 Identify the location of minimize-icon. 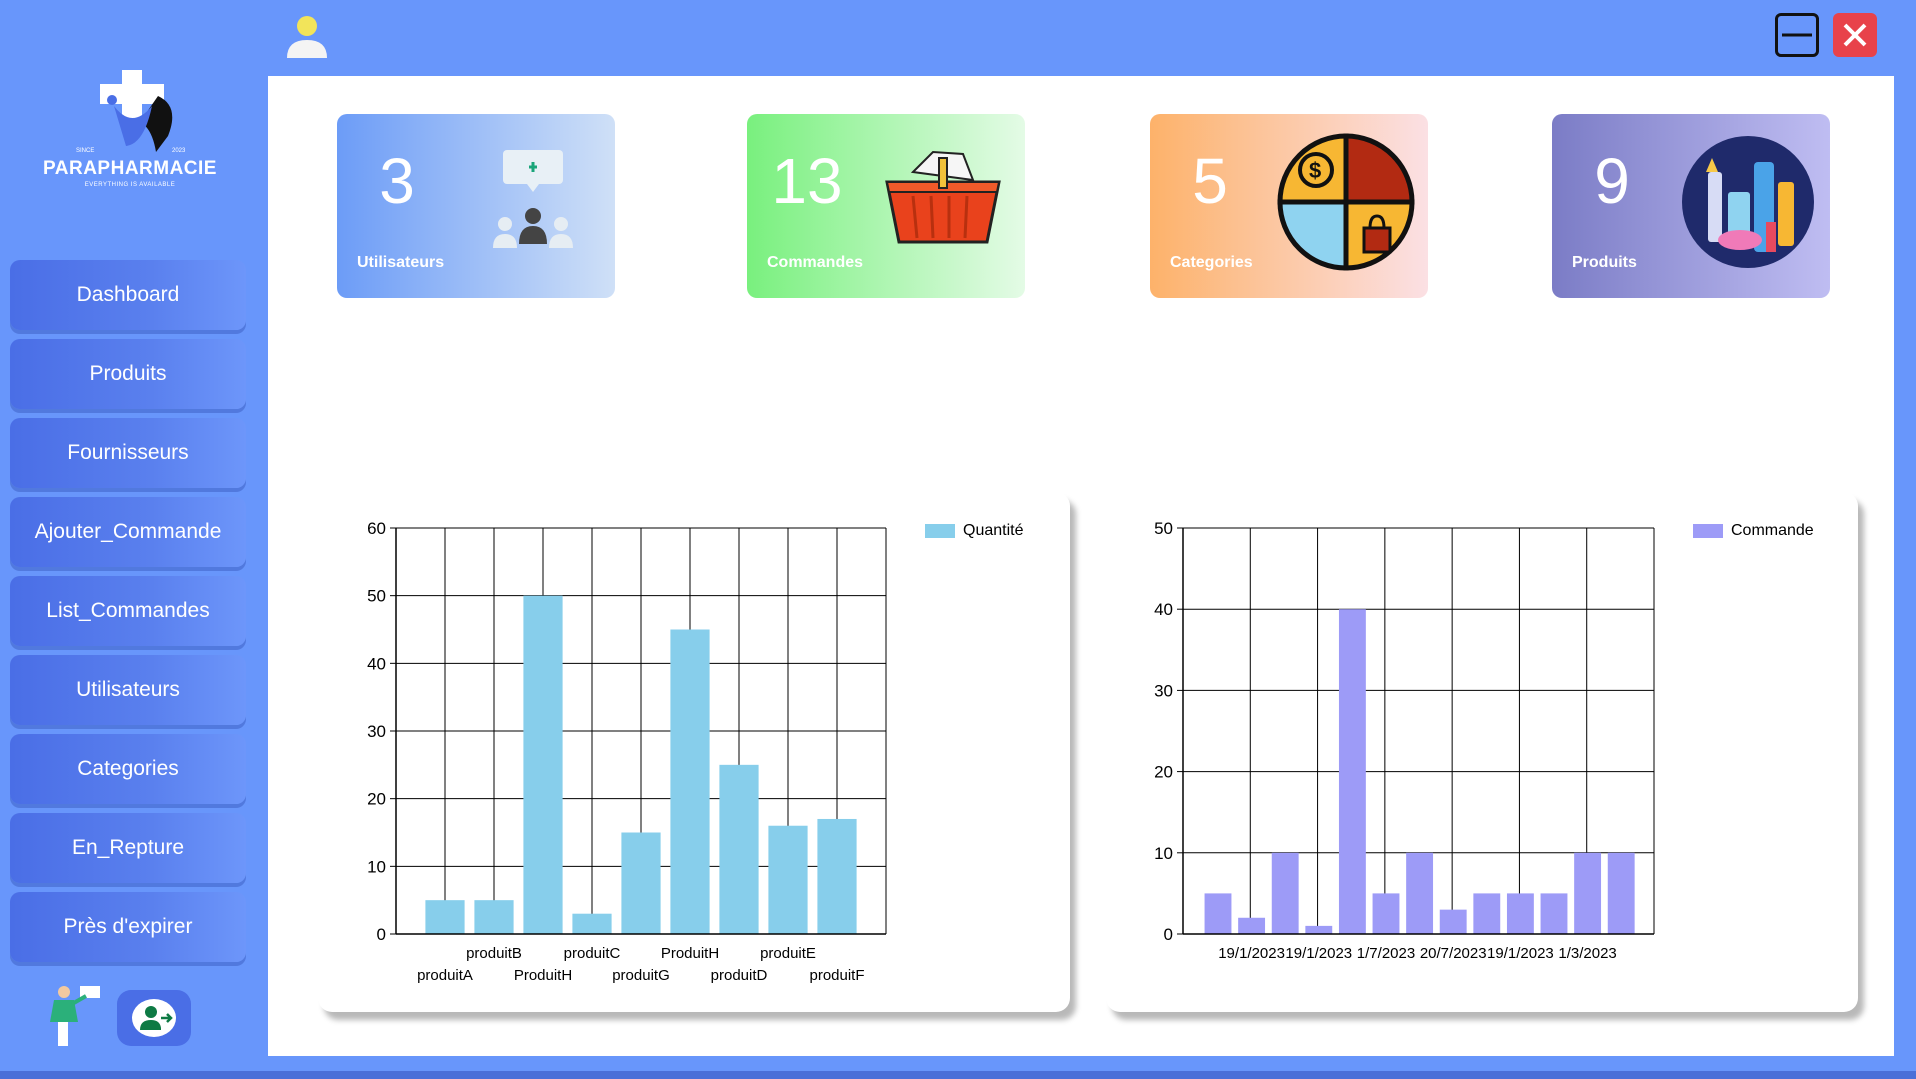
(1797, 35).